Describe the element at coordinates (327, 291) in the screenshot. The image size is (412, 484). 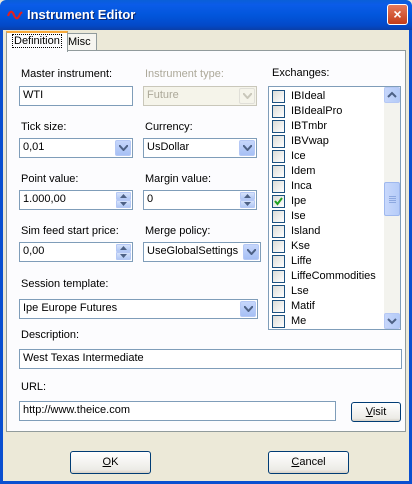
I see `list-item: Lse` at that location.